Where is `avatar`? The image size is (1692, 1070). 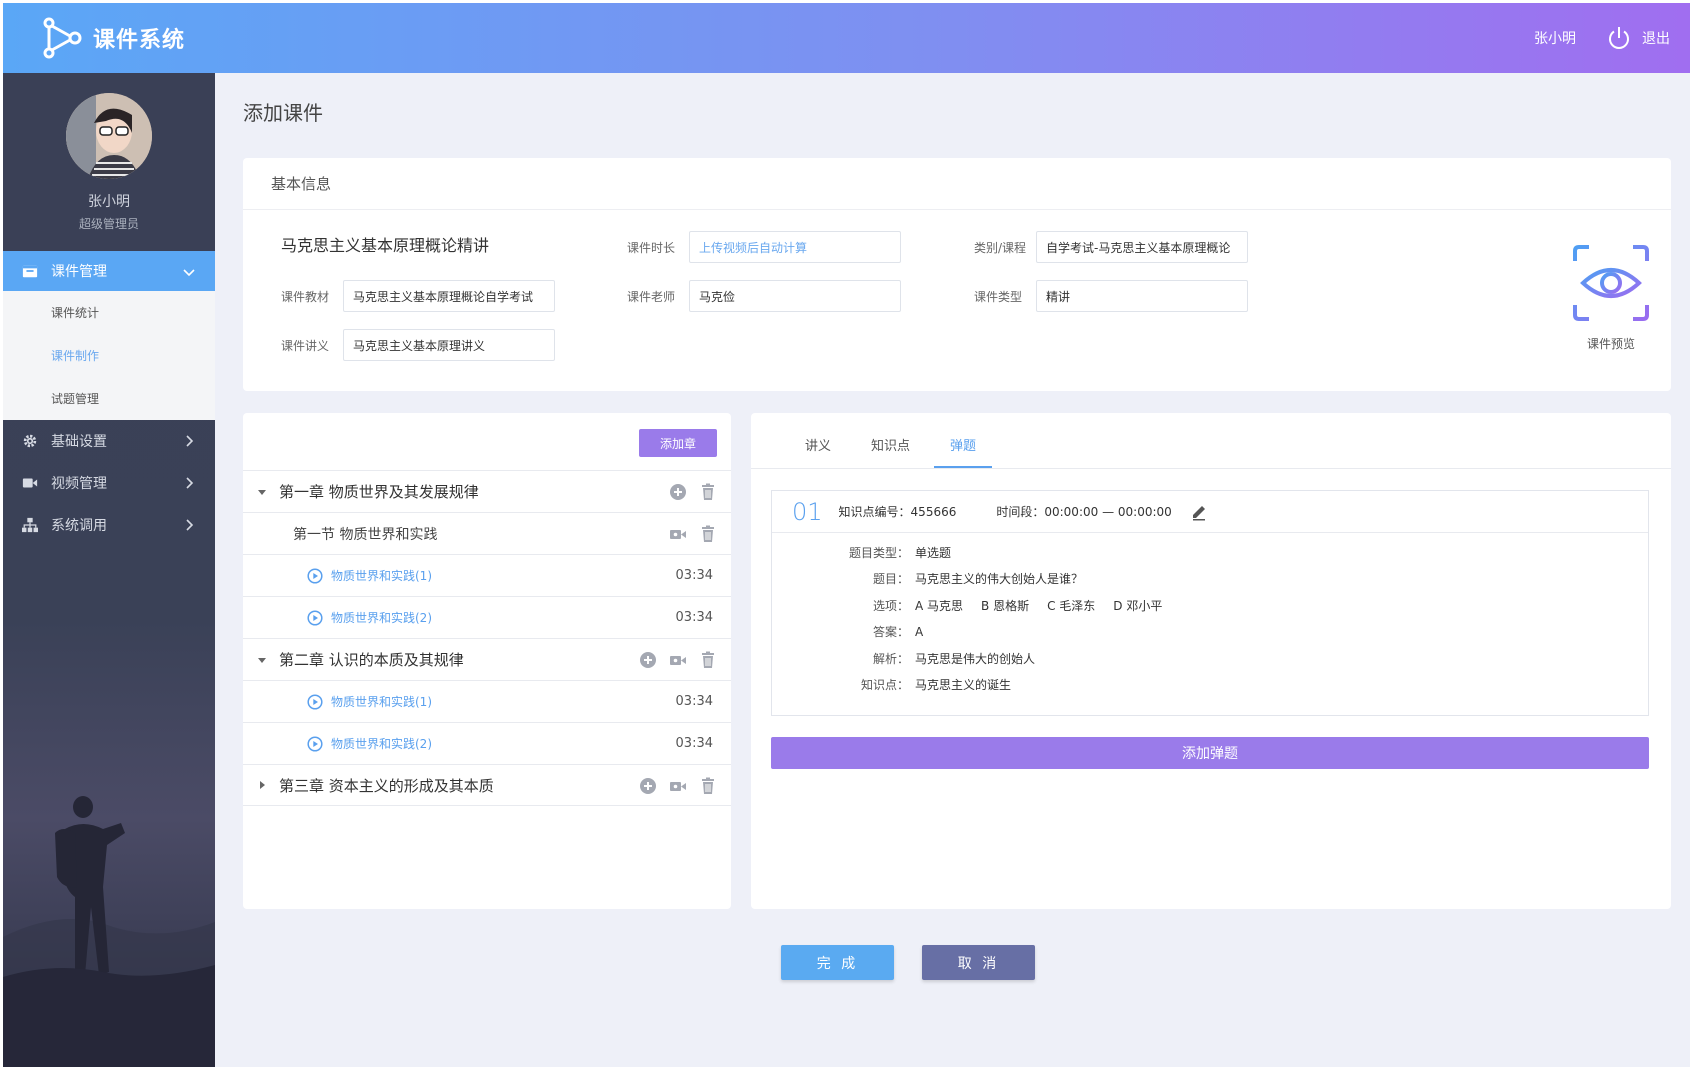 avatar is located at coordinates (109, 136).